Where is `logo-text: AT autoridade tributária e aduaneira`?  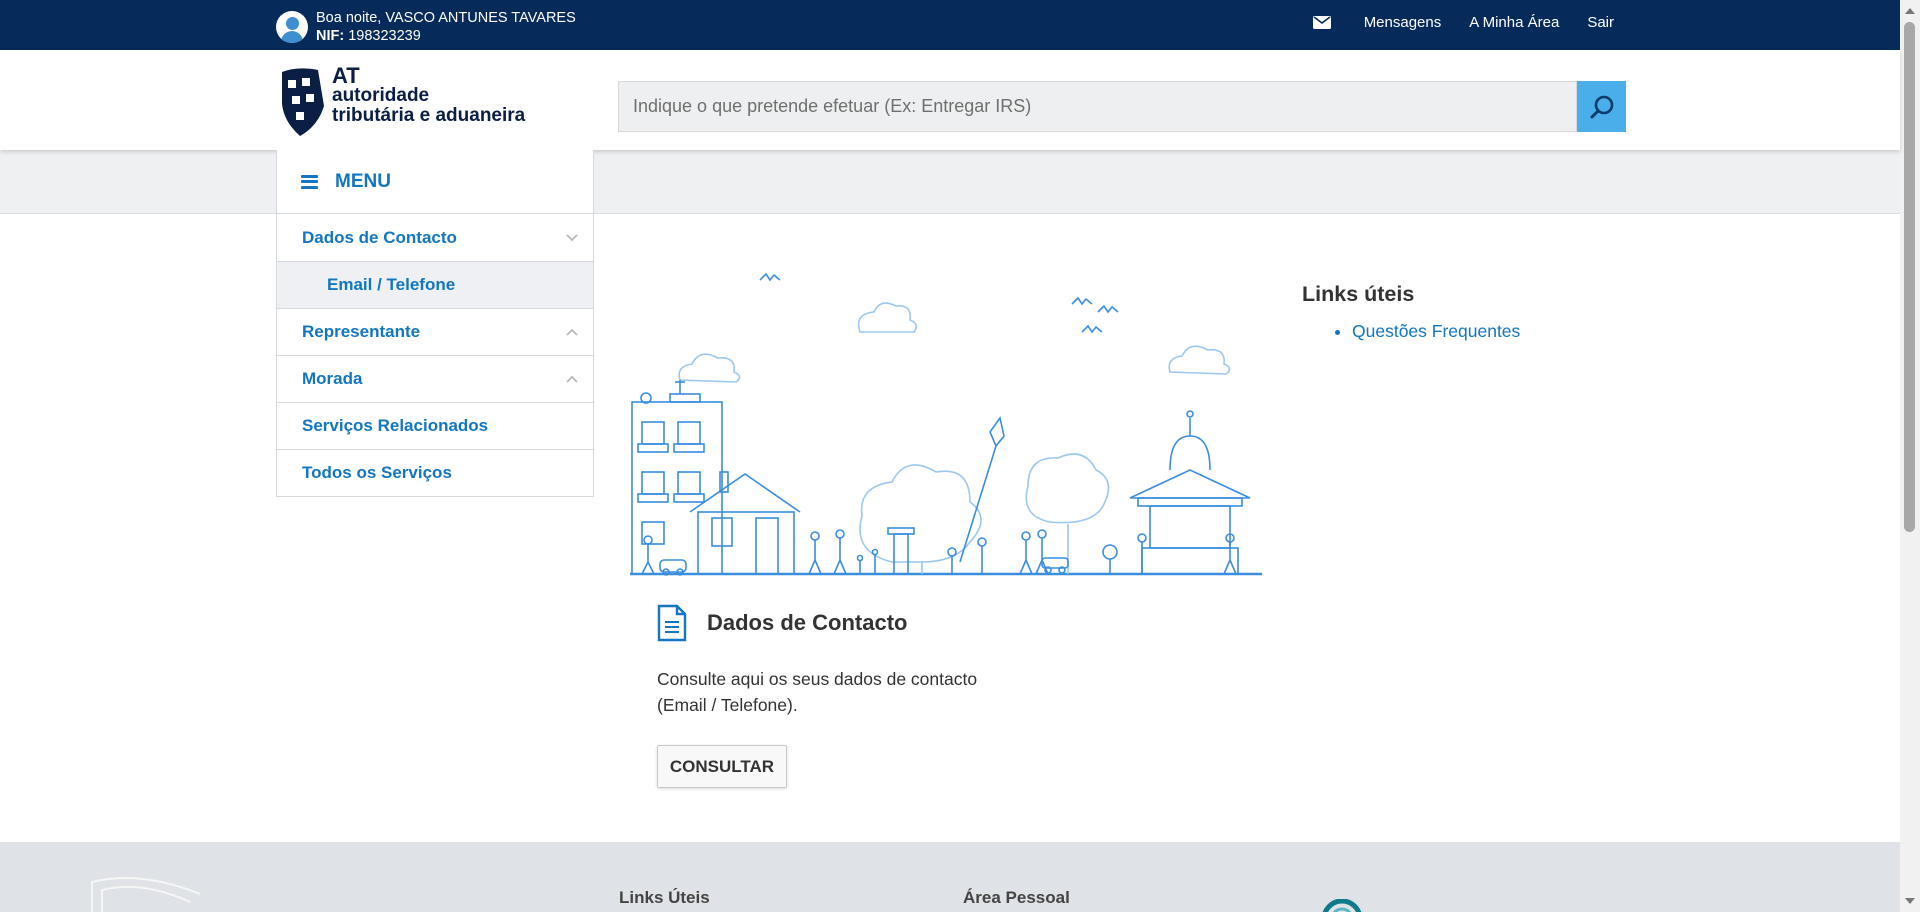
logo-text: AT autoridade tributária e aduaneira is located at coordinates (429, 94).